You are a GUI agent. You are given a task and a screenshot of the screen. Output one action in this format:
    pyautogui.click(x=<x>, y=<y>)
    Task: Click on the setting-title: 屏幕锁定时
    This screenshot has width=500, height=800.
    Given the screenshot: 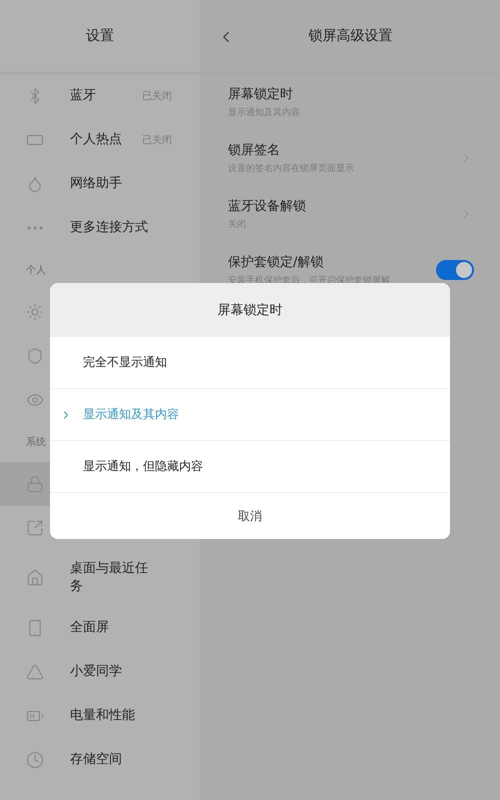 What is the action you would take?
    pyautogui.click(x=261, y=94)
    